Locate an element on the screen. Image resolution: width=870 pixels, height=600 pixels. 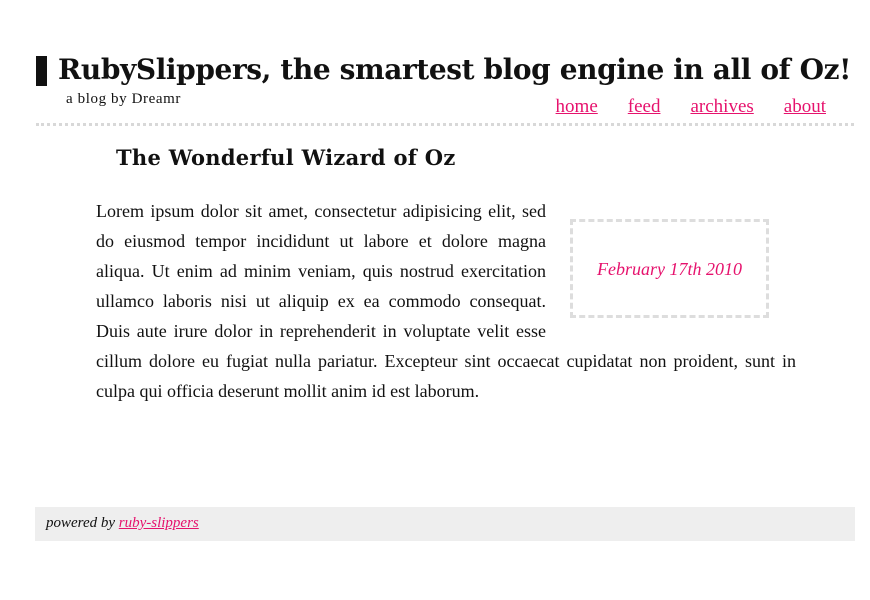
post-title: The Wonderful Wizard of Oz is located at coordinates (286, 157).